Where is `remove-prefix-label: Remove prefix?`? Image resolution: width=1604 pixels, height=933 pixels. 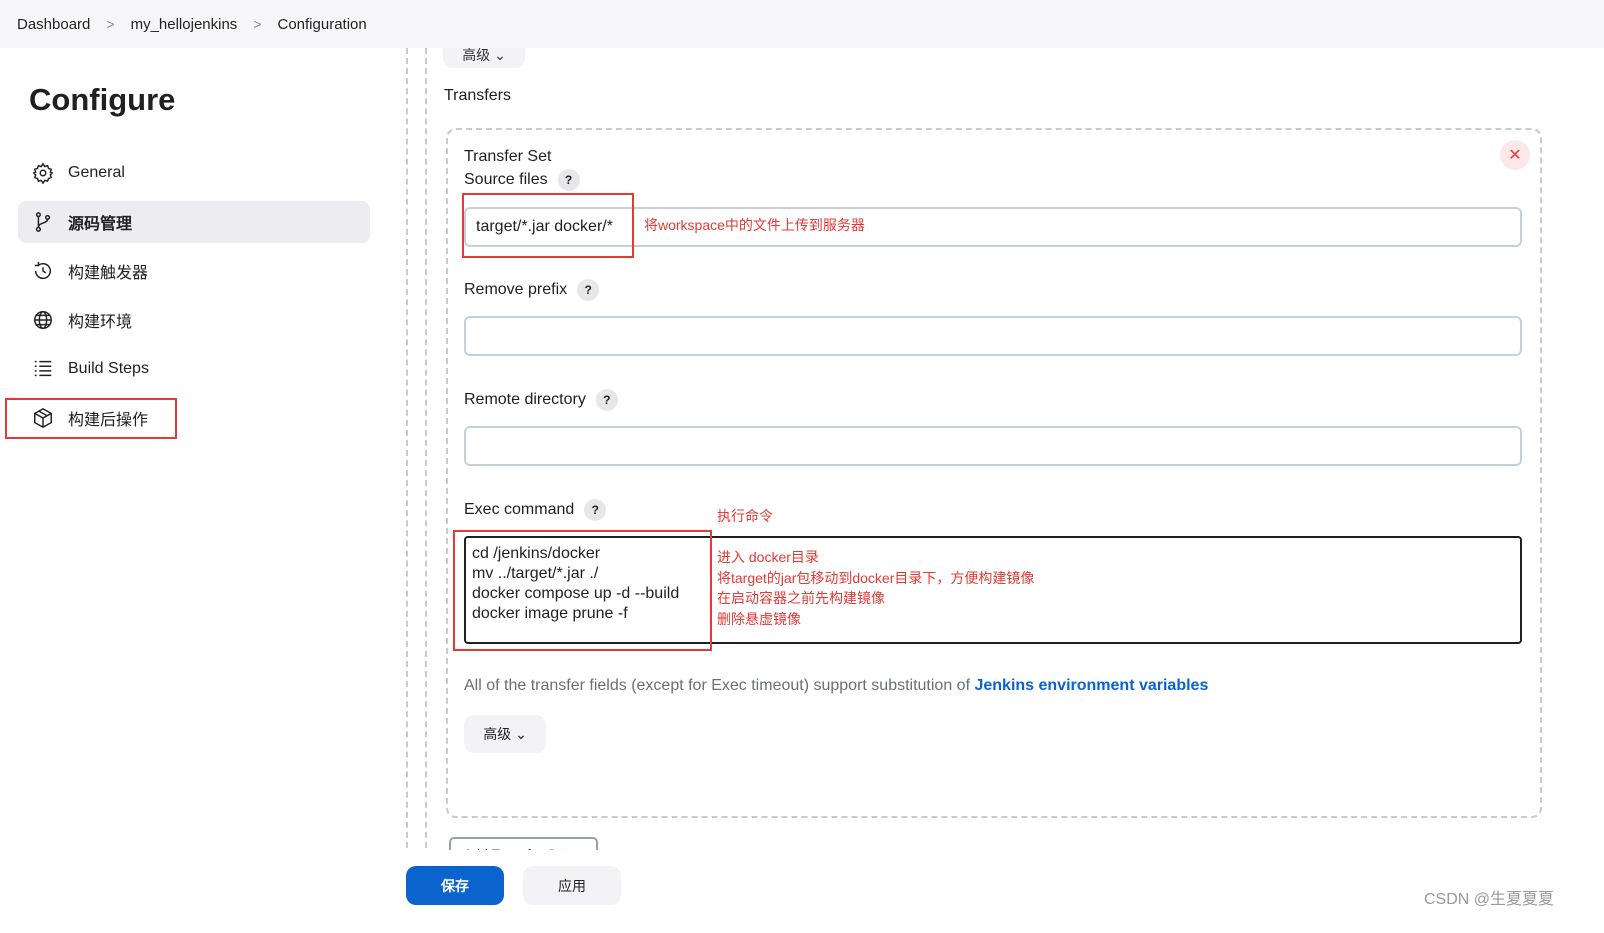
remove-prefix-label: Remove prefix? is located at coordinates (532, 290).